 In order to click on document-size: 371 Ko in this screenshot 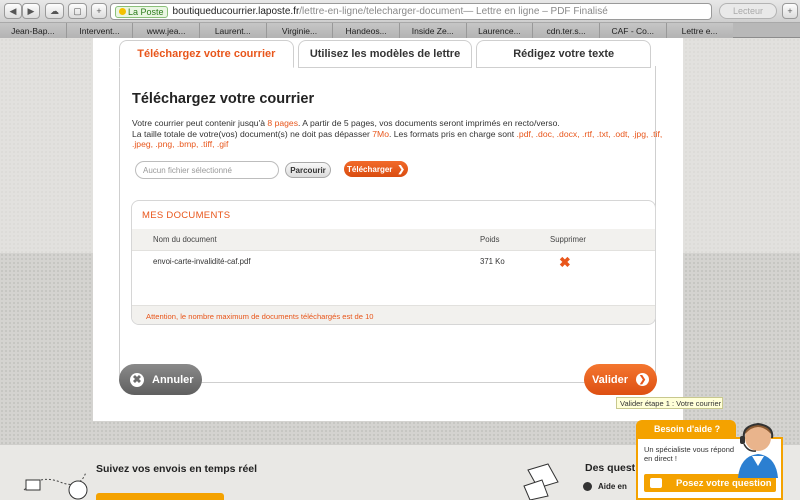, I will do `click(492, 261)`.